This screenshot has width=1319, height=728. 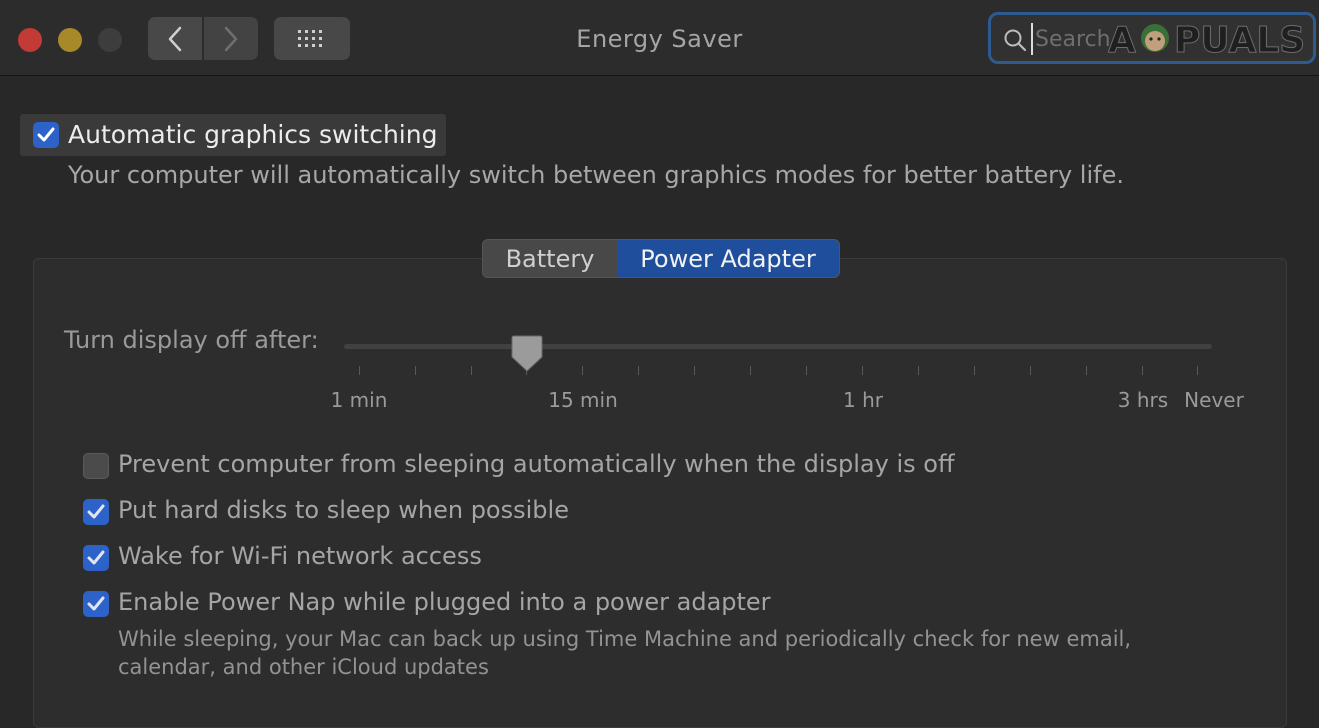 What do you see at coordinates (778, 346) in the screenshot?
I see `display-sleep-slider` at bounding box center [778, 346].